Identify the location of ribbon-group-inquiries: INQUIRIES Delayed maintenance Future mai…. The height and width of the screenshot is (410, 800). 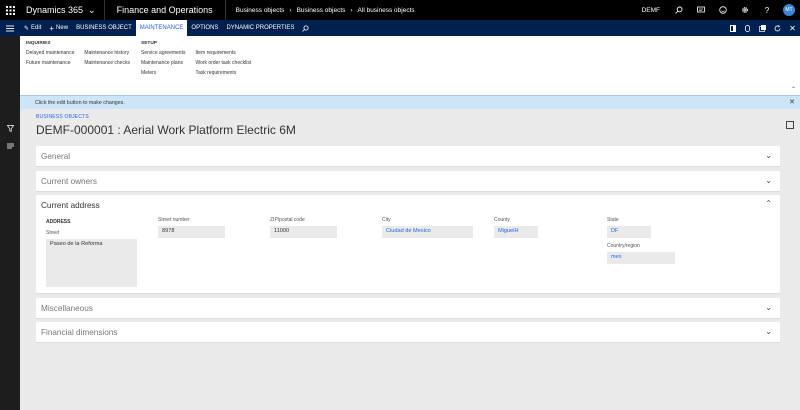
(78, 55).